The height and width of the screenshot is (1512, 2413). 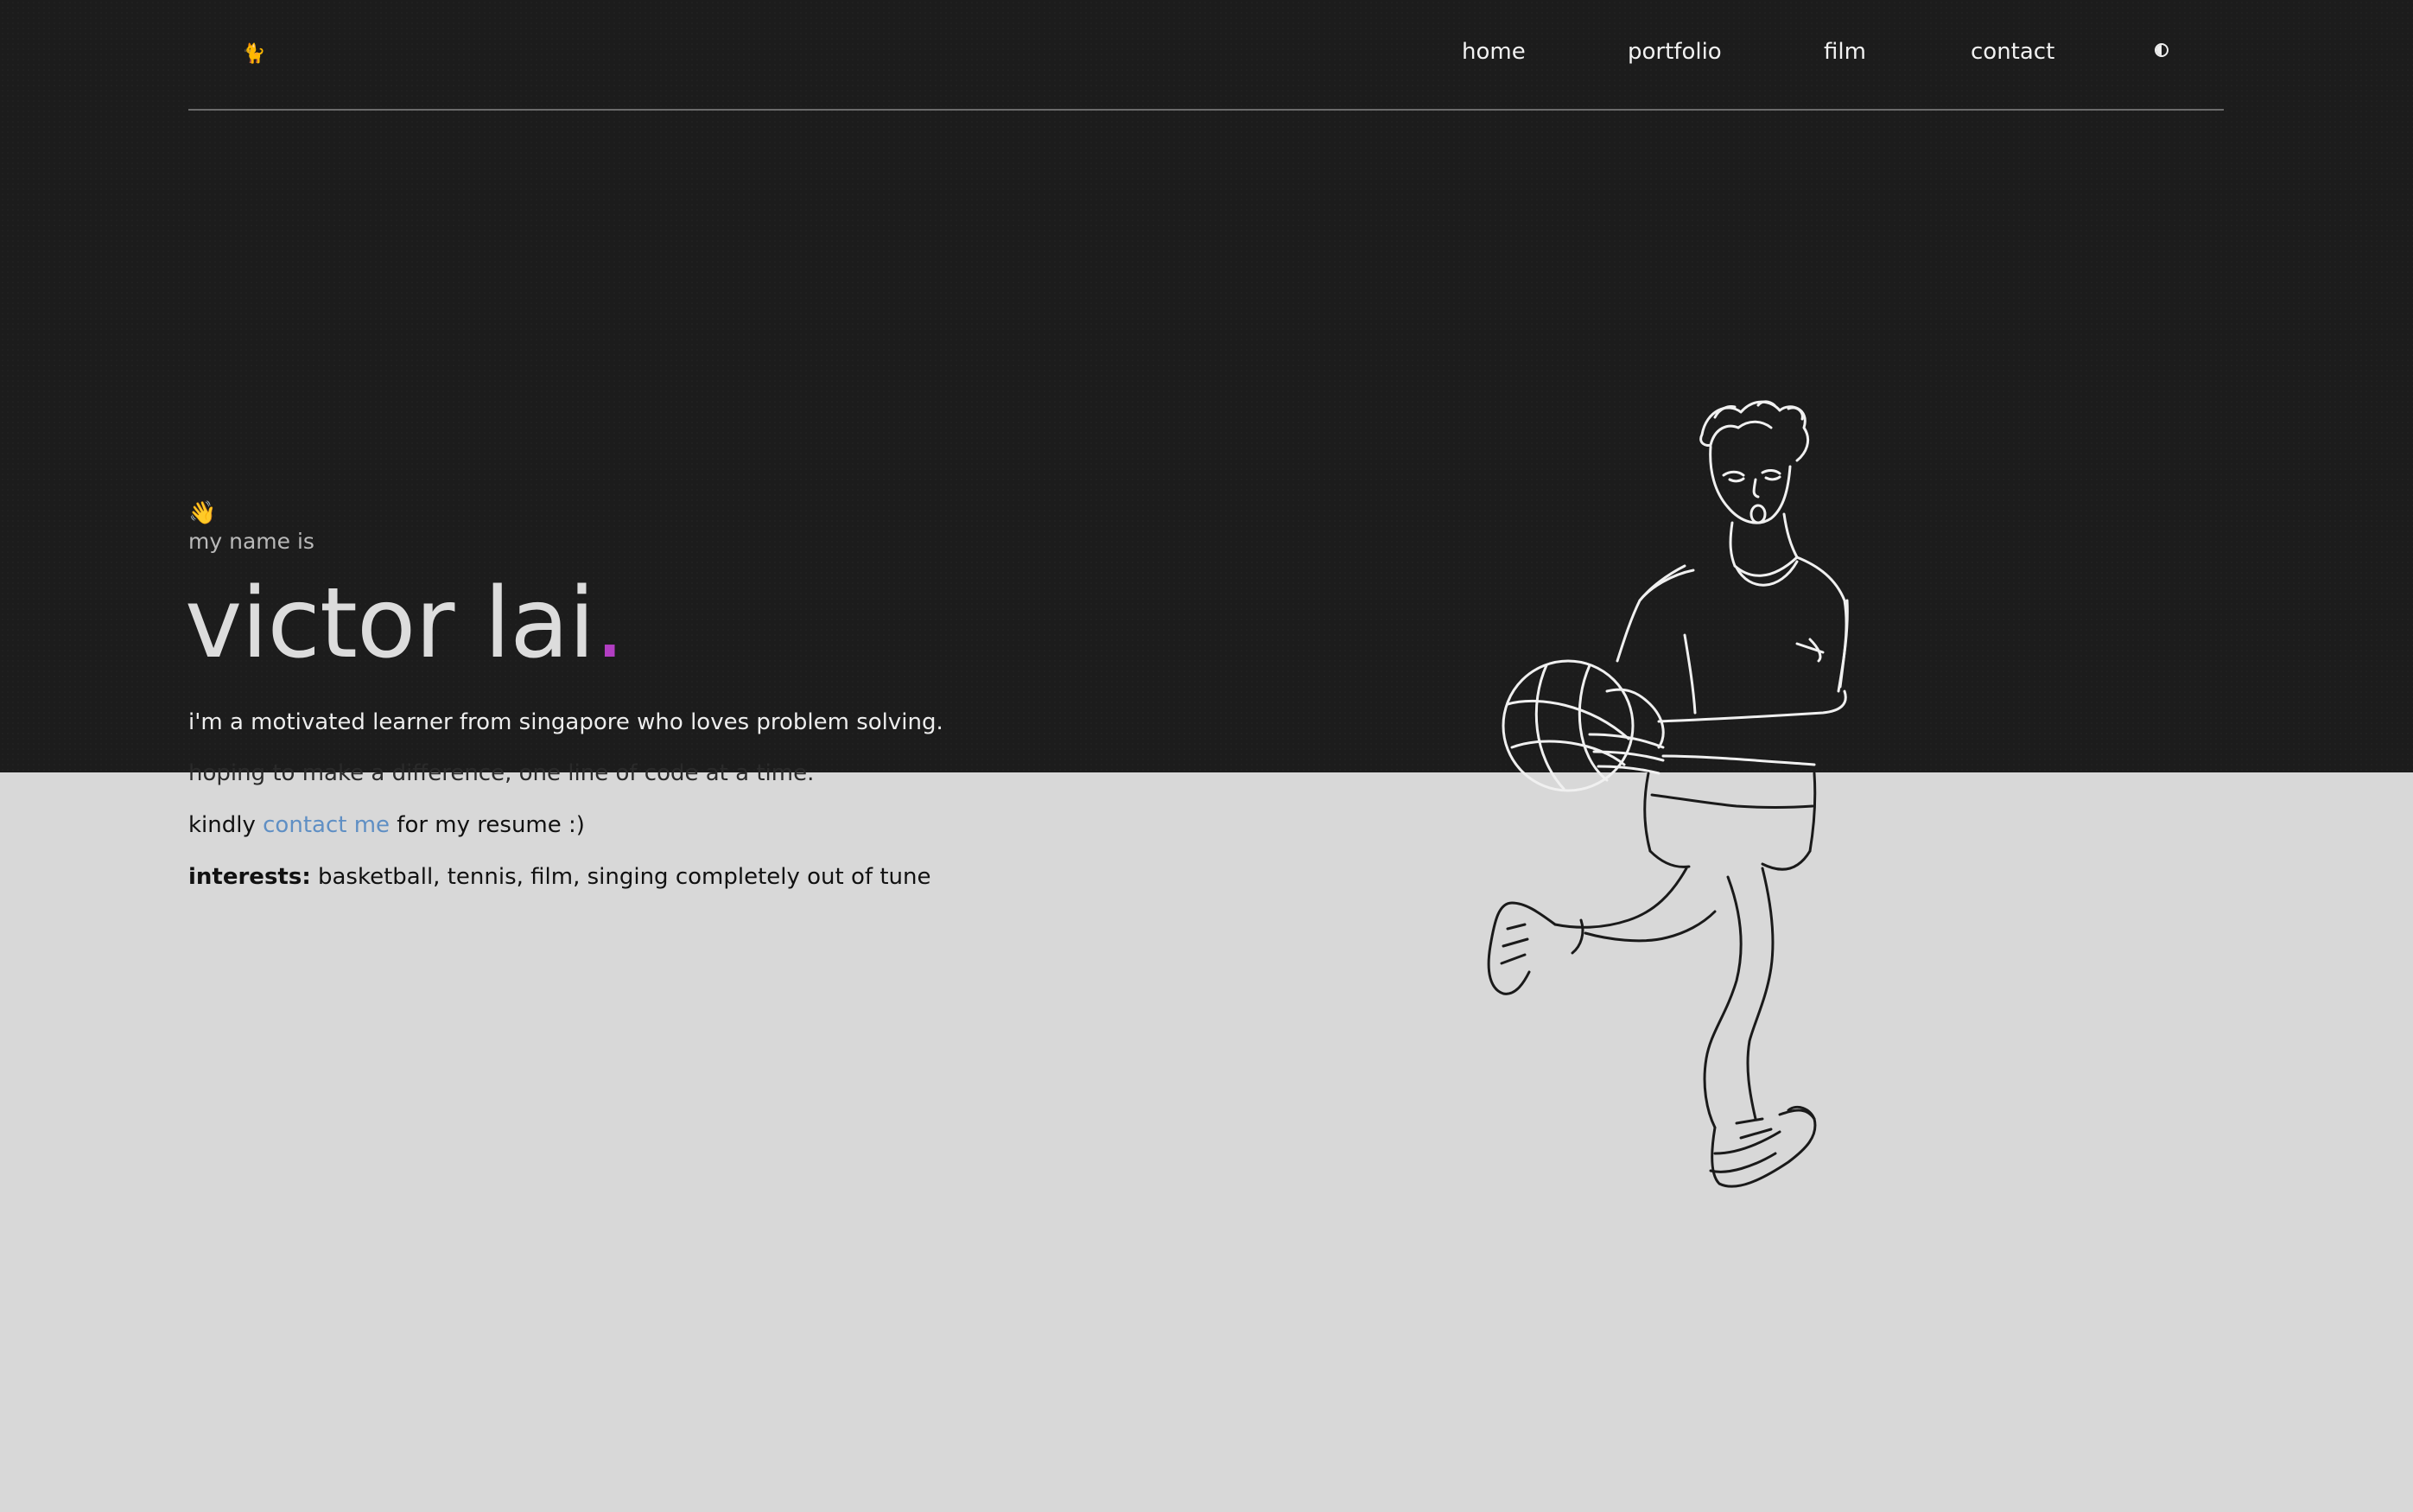 What do you see at coordinates (2162, 50) in the screenshot?
I see `theme-toggle-icon` at bounding box center [2162, 50].